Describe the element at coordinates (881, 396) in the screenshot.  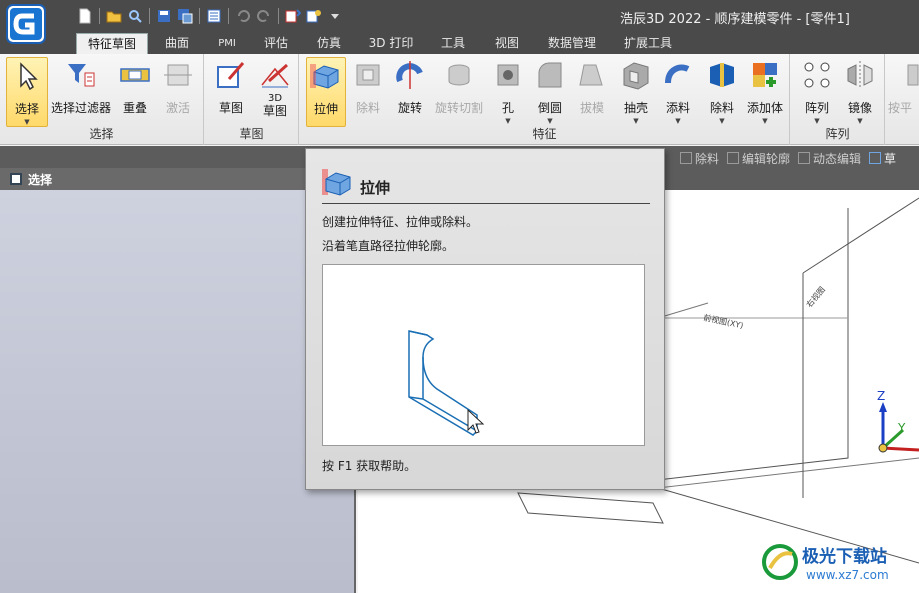
I see `axis-z-label: Z` at that location.